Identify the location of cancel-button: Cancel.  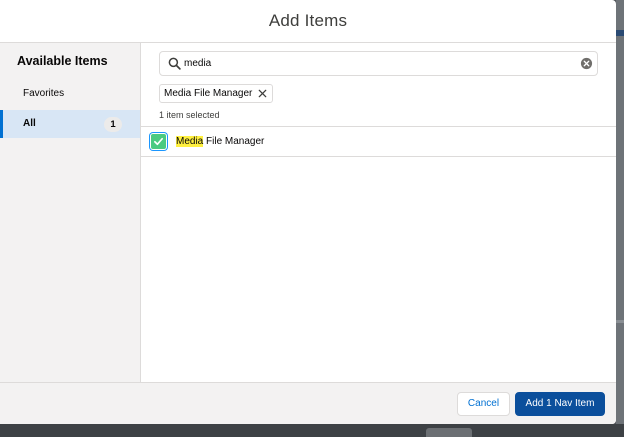
(483, 403).